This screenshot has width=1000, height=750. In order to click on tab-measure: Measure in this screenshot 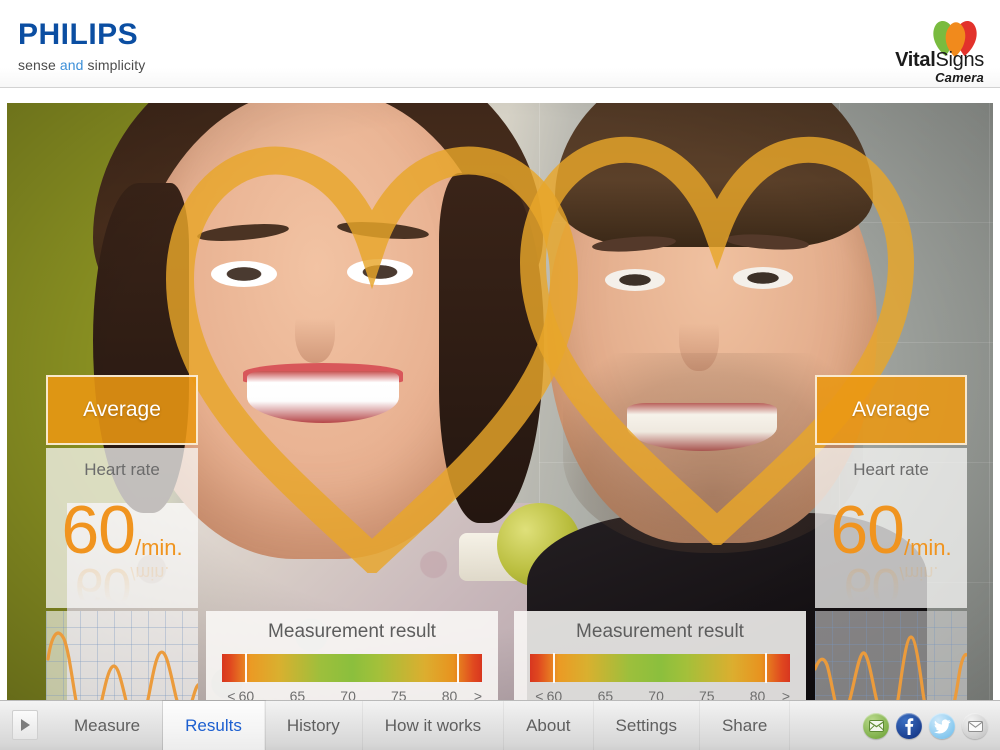, I will do `click(108, 725)`.